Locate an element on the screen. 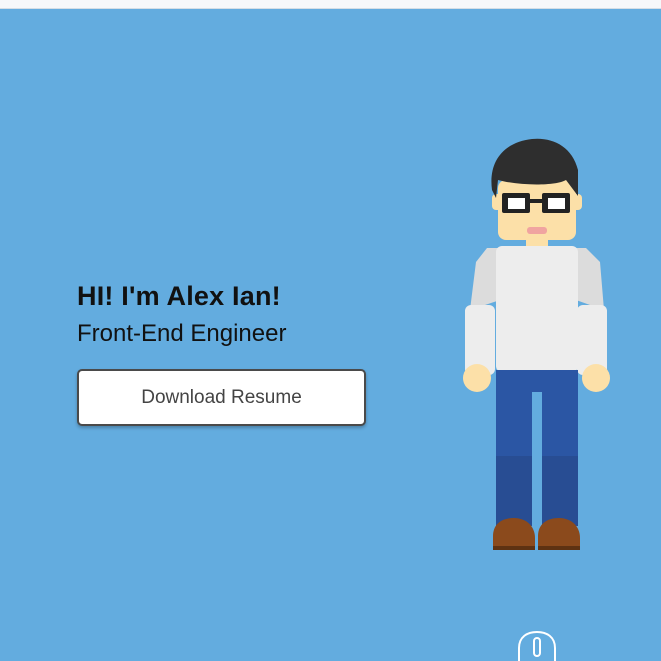 The width and height of the screenshot is (661, 661). hero-greeting: HI! I'm Alex Ian! is located at coordinates (179, 296).